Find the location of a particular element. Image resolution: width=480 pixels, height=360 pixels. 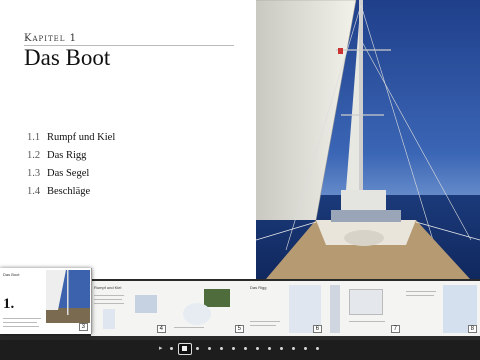

current-page-icon is located at coordinates (185, 349).